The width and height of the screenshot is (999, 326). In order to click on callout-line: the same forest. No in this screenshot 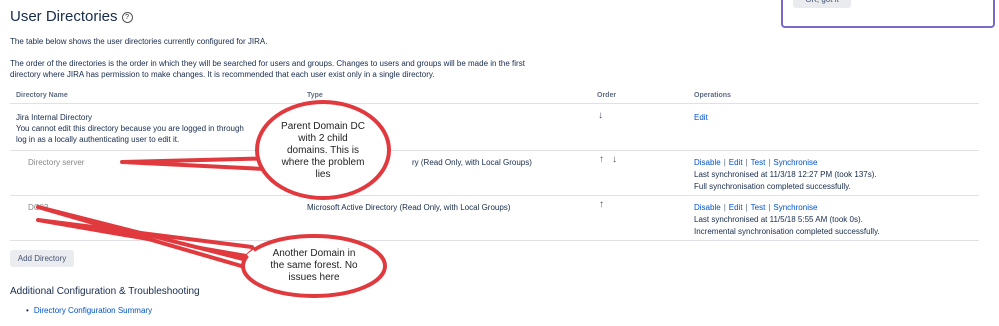, I will do `click(314, 265)`.